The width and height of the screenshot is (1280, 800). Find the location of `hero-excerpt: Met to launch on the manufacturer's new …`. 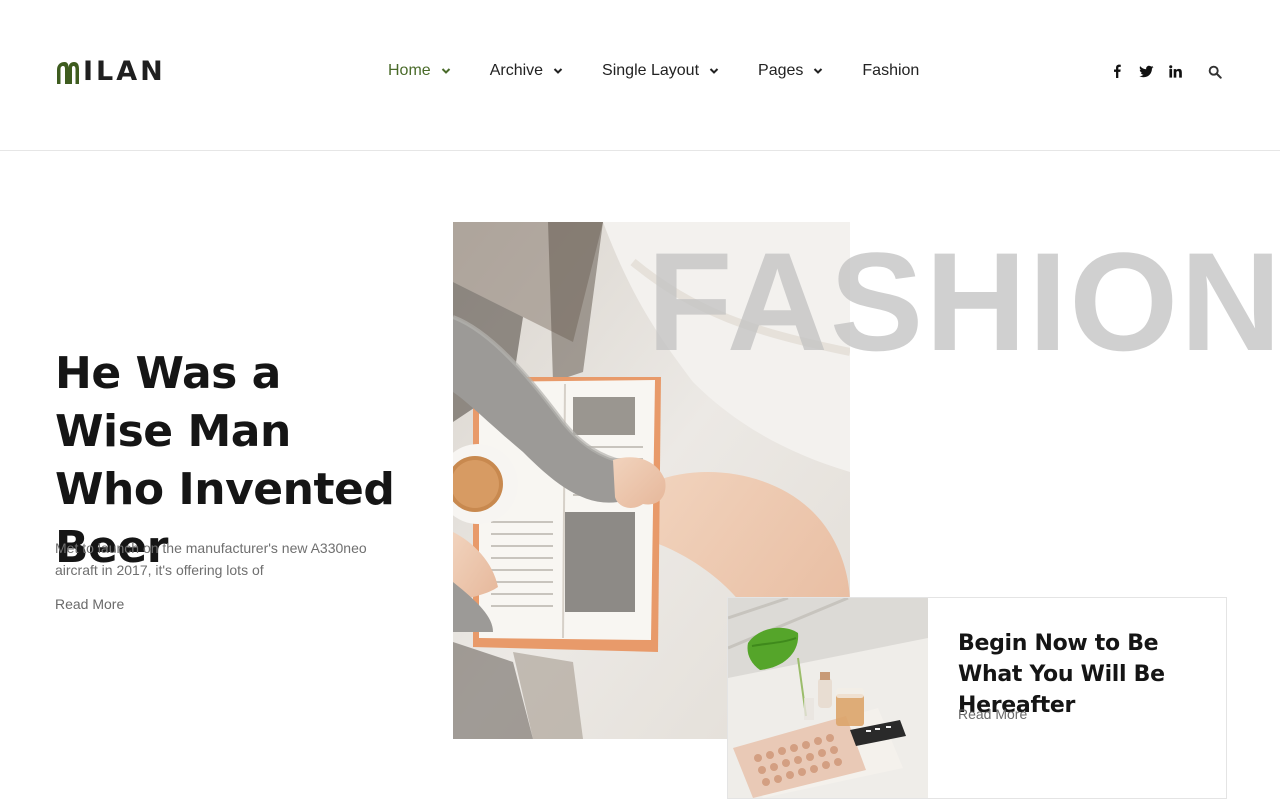

hero-excerpt: Met to launch on the manufacturer's new … is located at coordinates (211, 559).